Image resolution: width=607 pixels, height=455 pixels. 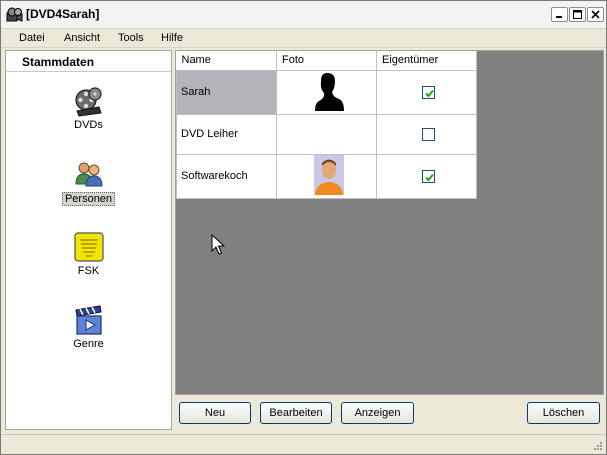 I want to click on edit-button: Bearbeiten, so click(x=296, y=413).